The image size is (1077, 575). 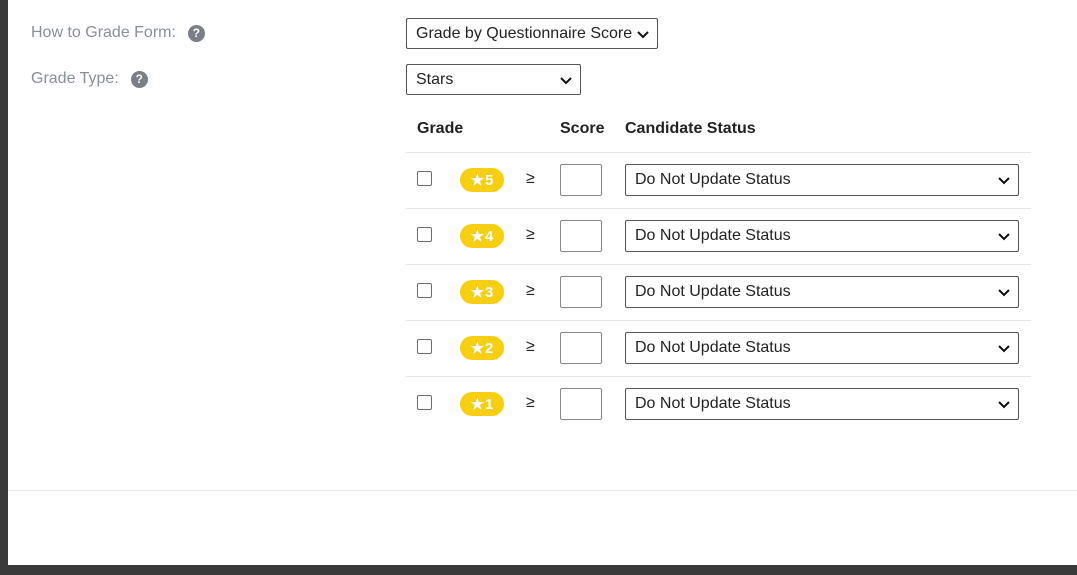 What do you see at coordinates (489, 348) in the screenshot?
I see `grade-value: 2` at bounding box center [489, 348].